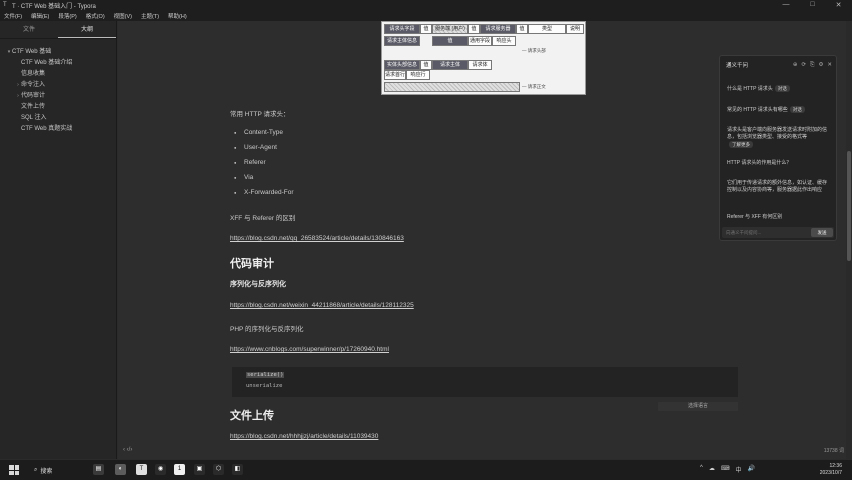 The image size is (852, 480). I want to click on chat-title: 通义千问, so click(737, 66).